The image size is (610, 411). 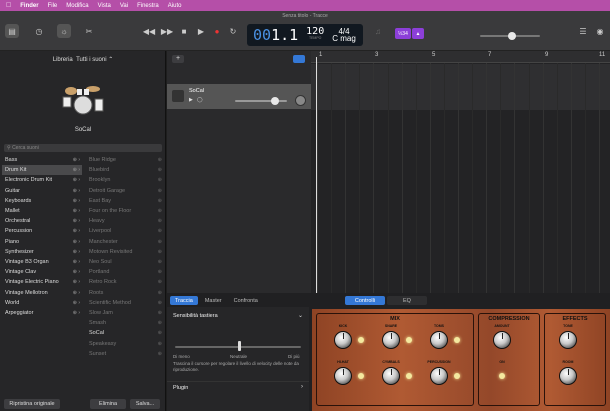 What do you see at coordinates (42, 201) in the screenshot?
I see `category-item: Keyboards ⊕ ›` at bounding box center [42, 201].